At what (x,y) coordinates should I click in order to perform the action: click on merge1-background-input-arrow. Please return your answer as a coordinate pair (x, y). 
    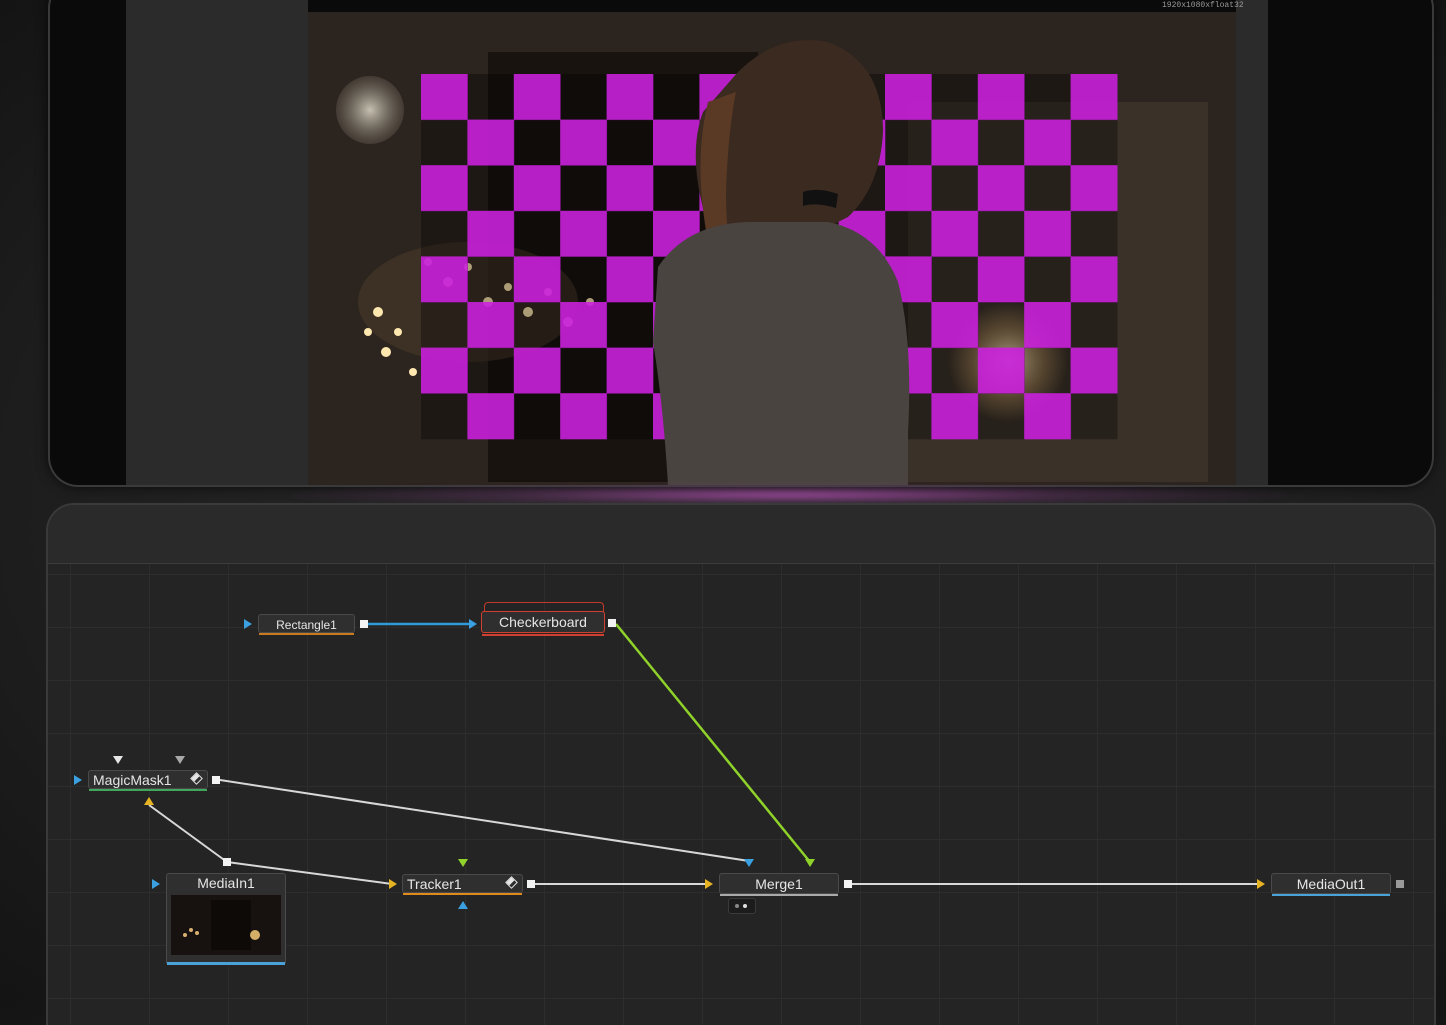
    Looking at the image, I should click on (749, 863).